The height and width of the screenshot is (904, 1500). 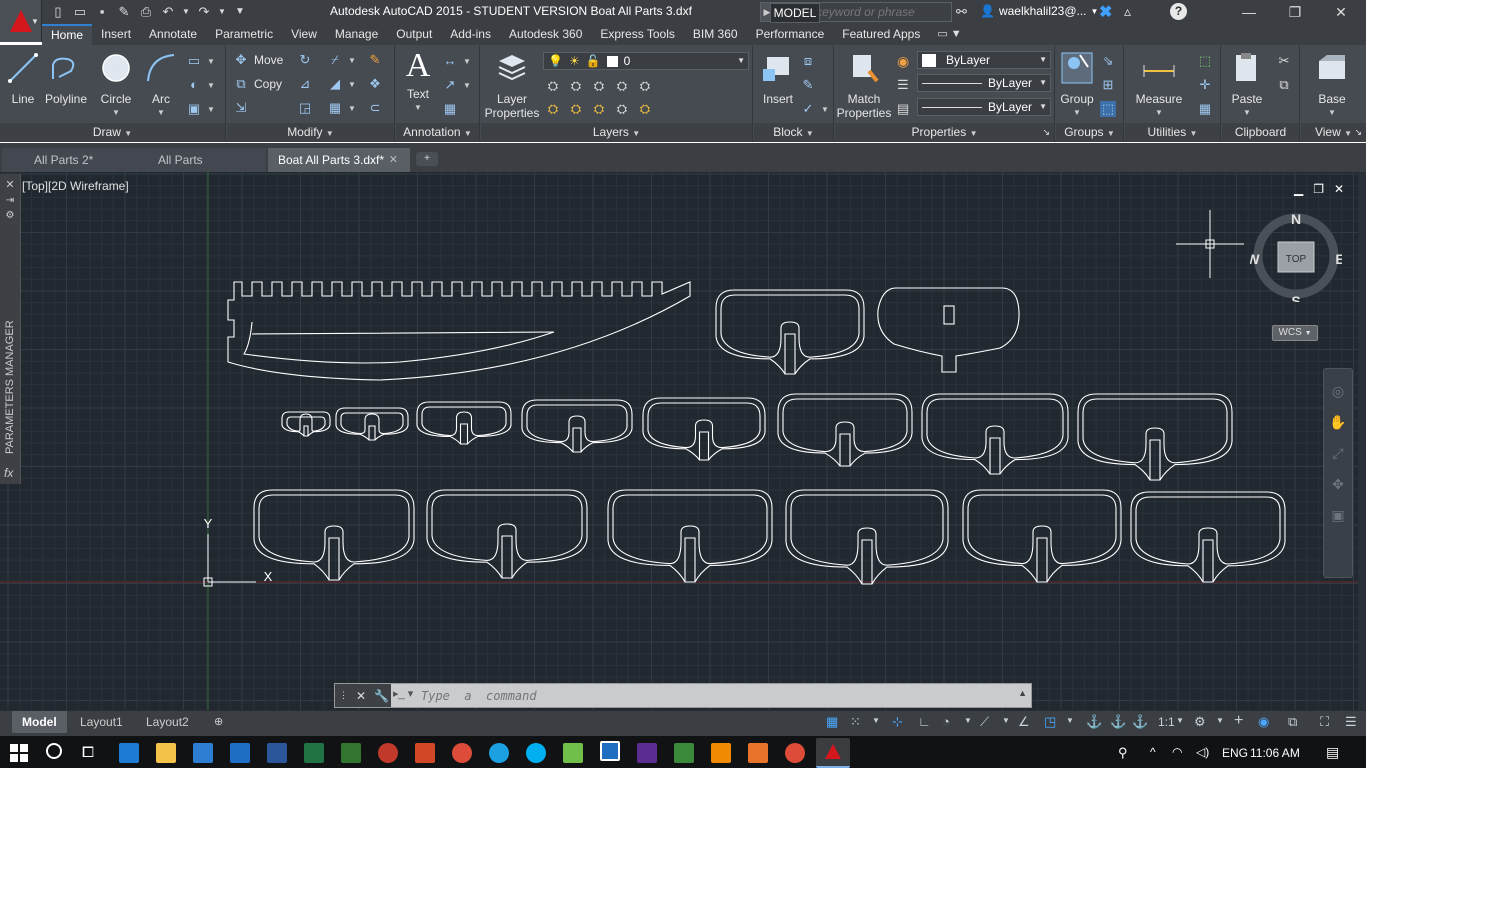 What do you see at coordinates (1022, 693) in the screenshot?
I see `command-history-icon: ▲` at bounding box center [1022, 693].